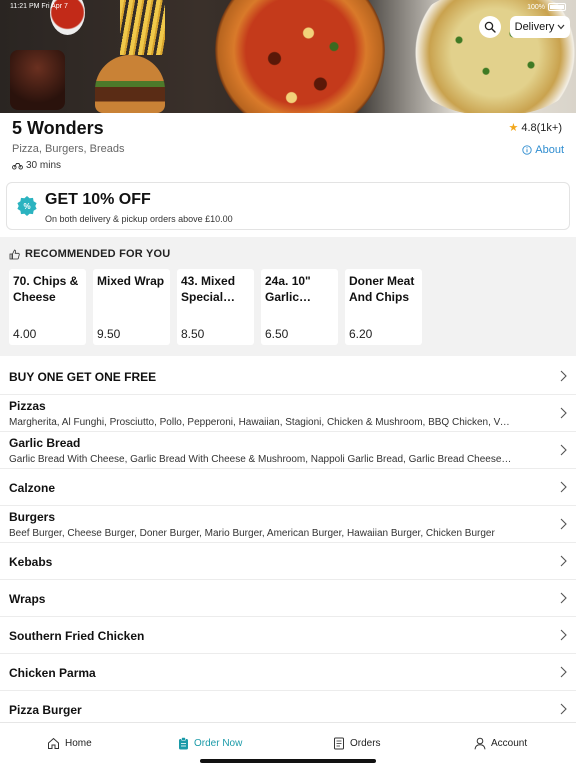  Describe the element at coordinates (89, 254) in the screenshot. I see `recommended-heading: RECOMMENDED FOR YOU` at that location.